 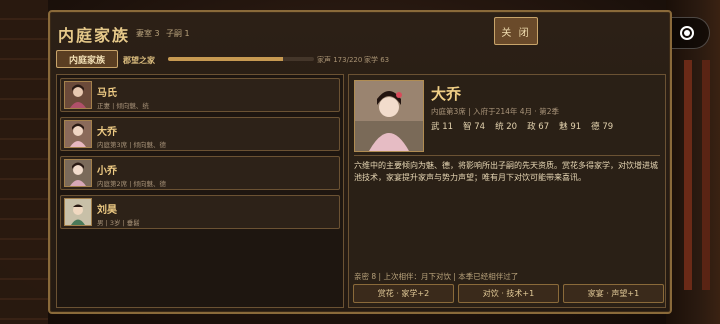 What do you see at coordinates (200, 212) in the screenshot?
I see `member-row: 刘昊 男 | 3岁 | 垂髫` at bounding box center [200, 212].